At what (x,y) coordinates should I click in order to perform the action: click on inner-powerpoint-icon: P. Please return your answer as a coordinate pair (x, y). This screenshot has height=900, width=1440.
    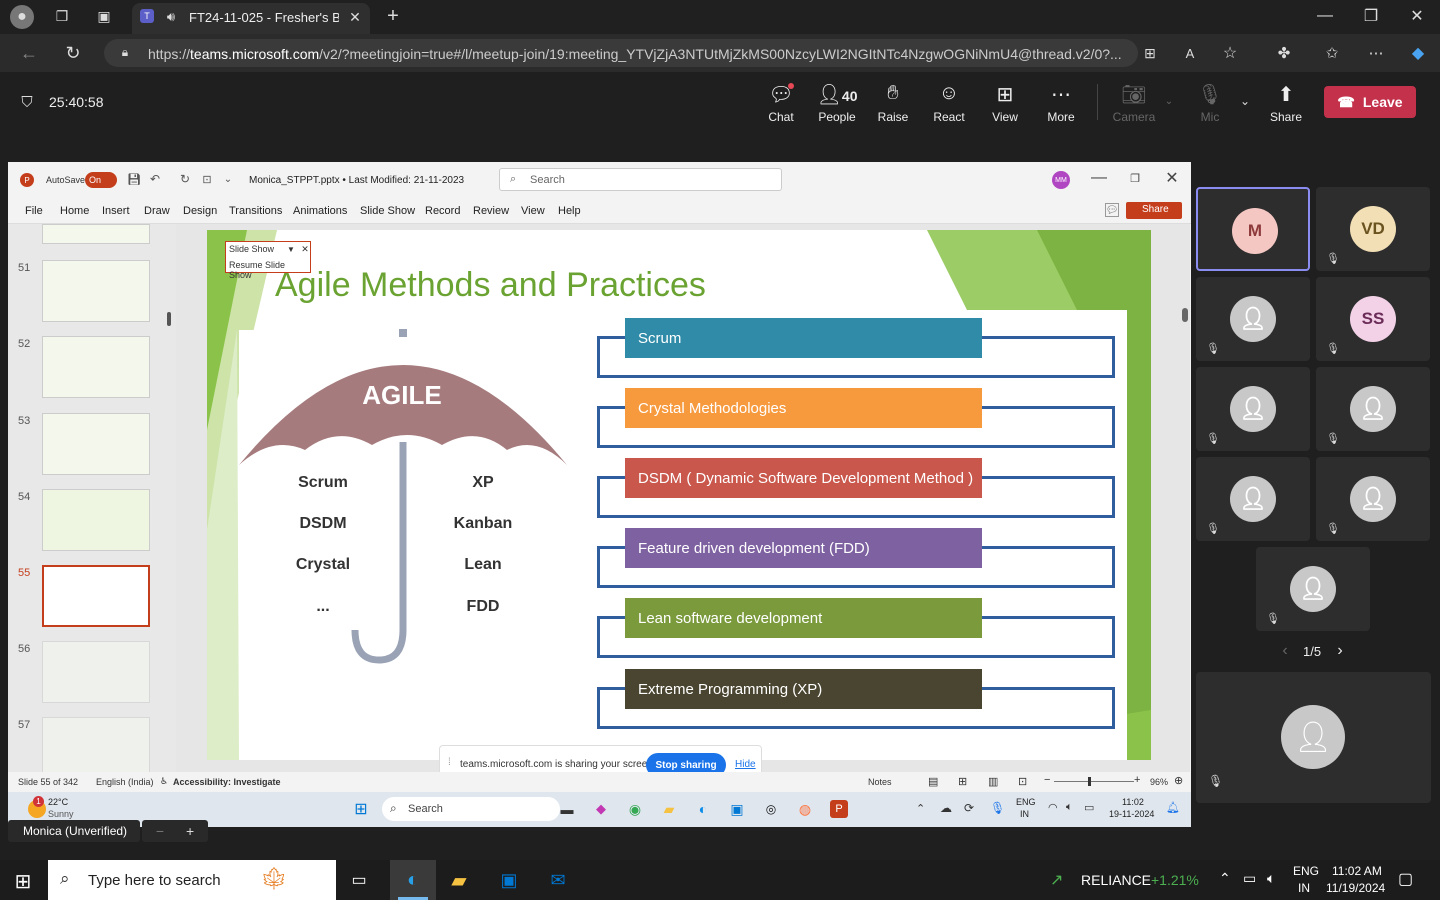
    Looking at the image, I should click on (839, 809).